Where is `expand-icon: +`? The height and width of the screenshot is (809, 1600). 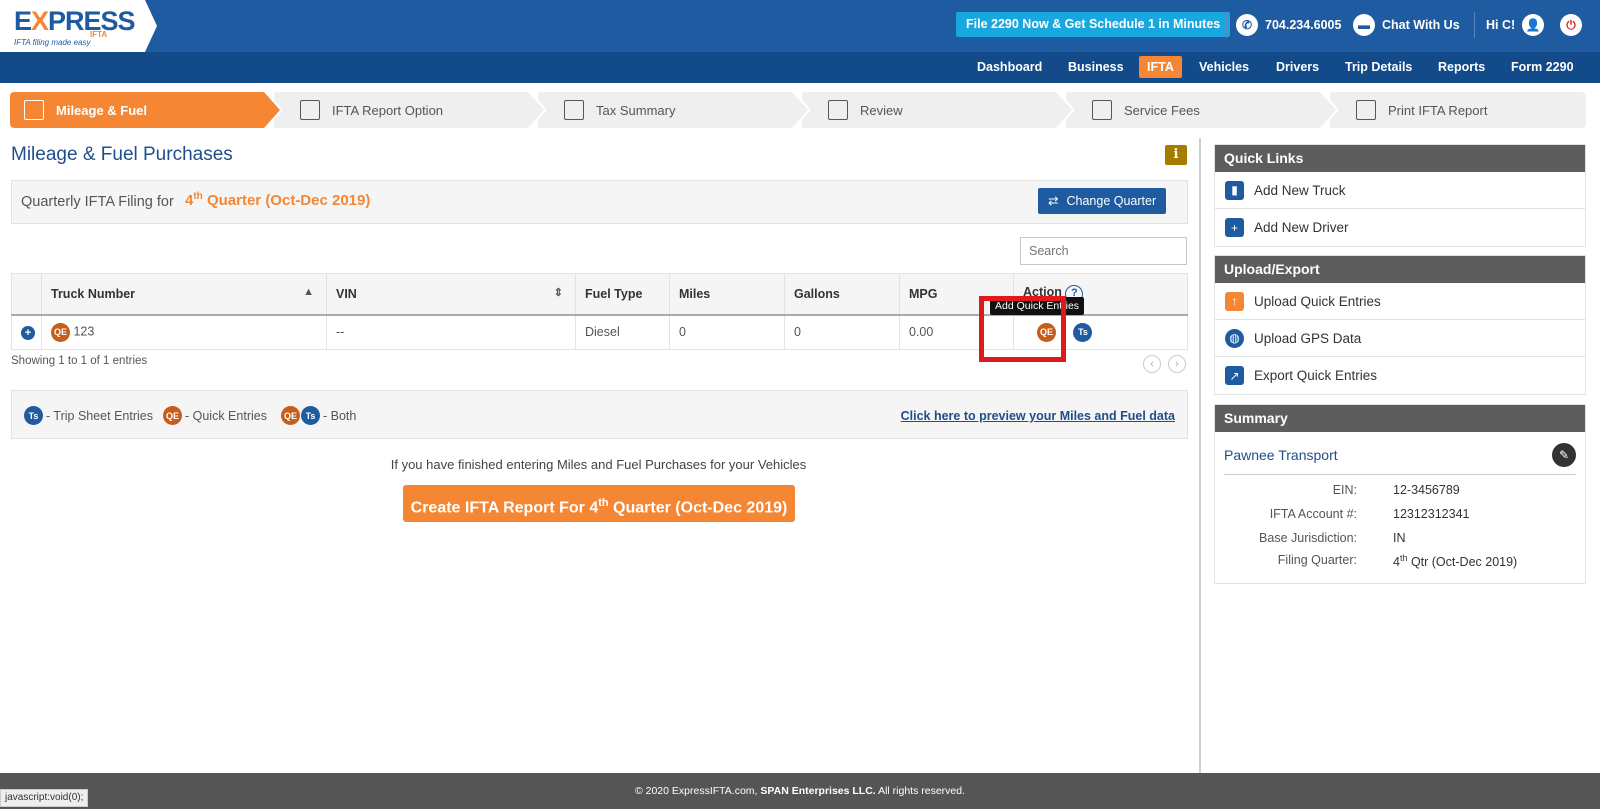
expand-icon: + is located at coordinates (28, 333).